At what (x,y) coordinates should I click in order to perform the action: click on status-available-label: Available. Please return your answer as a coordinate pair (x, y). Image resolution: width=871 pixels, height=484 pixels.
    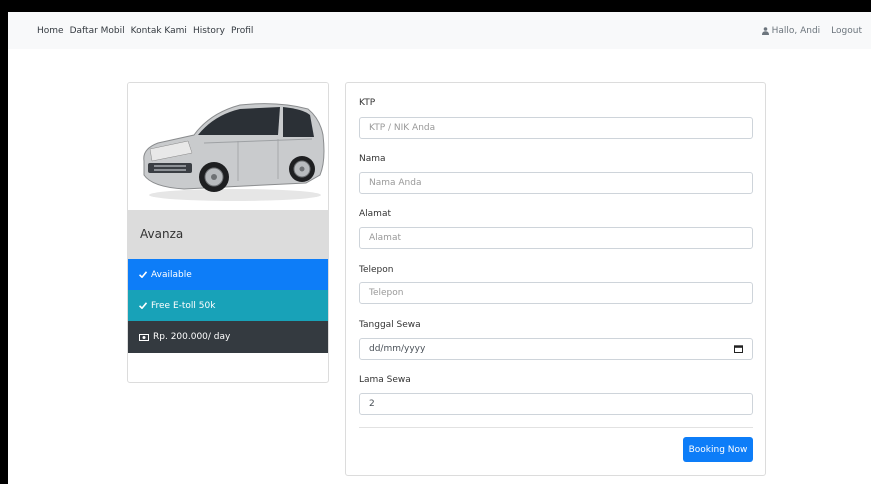
    Looking at the image, I should click on (171, 274).